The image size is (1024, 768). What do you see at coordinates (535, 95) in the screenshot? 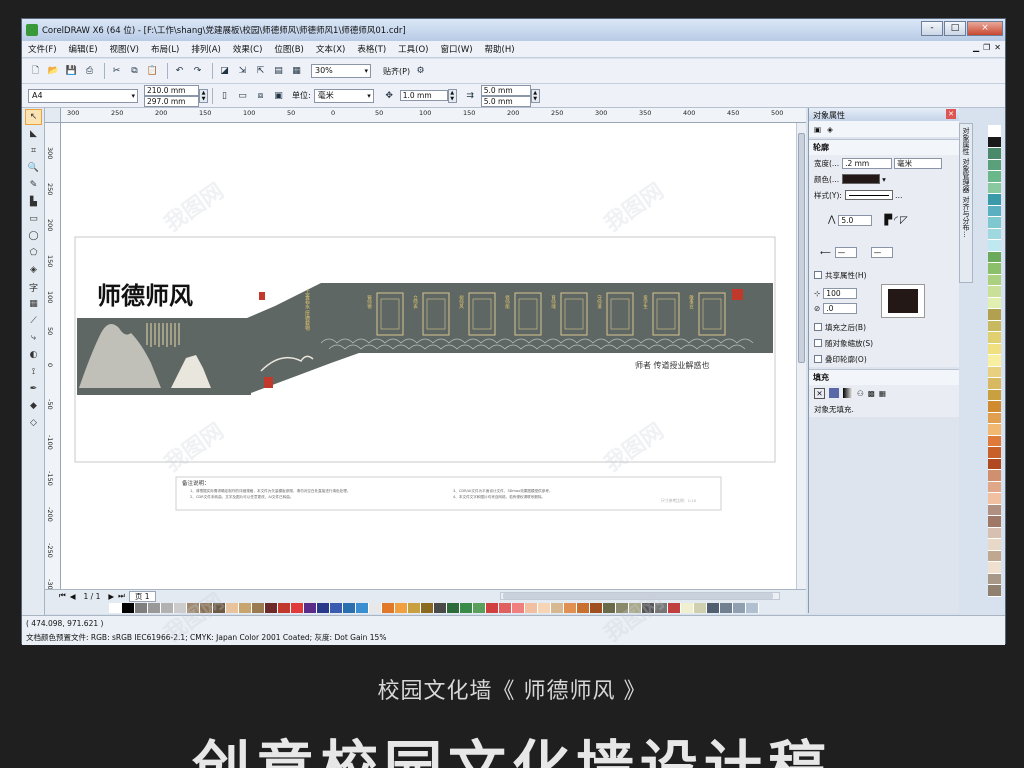
I see `duplicate-spinner: ▲ ▼` at bounding box center [535, 95].